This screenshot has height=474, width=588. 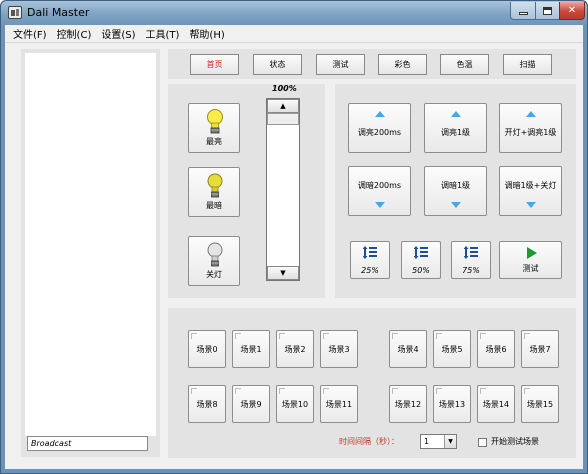 What do you see at coordinates (30, 33) in the screenshot?
I see `menu-file: 文件(F)` at bounding box center [30, 33].